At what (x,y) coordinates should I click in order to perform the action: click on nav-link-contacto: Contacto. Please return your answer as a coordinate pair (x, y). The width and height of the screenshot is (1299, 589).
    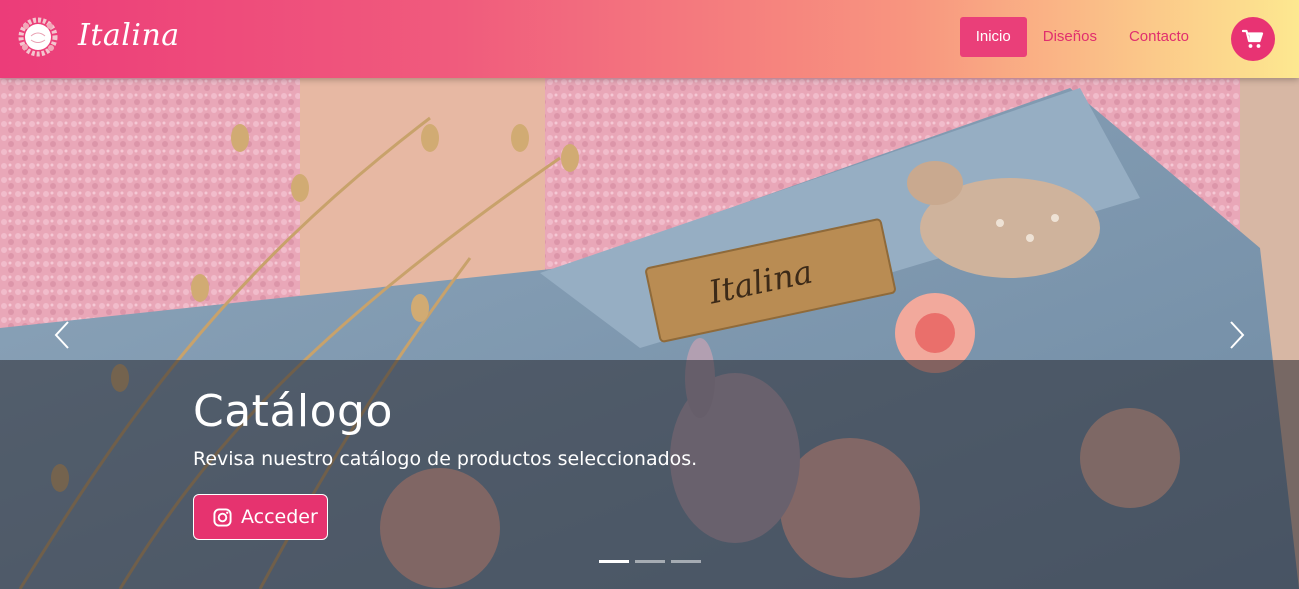
    Looking at the image, I should click on (1159, 37).